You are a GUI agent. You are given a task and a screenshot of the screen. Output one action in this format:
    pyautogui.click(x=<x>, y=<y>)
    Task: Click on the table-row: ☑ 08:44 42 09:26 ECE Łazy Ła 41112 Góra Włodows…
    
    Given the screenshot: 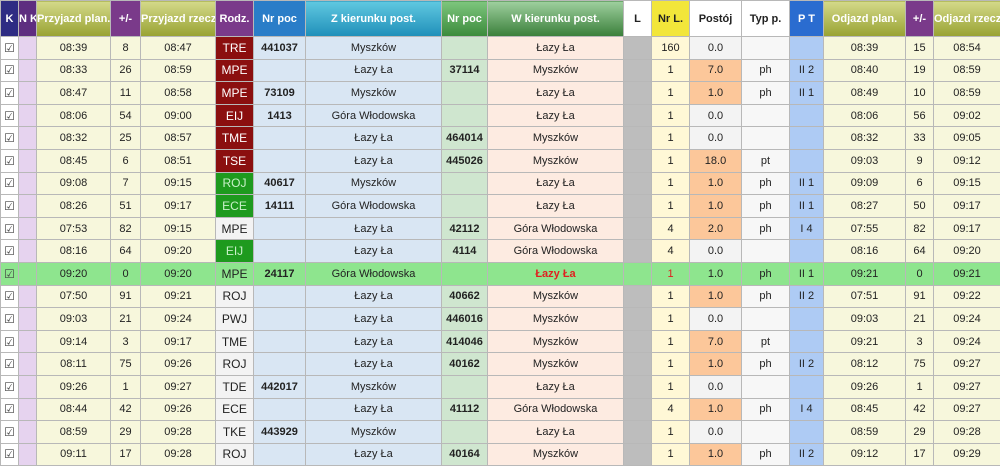 What is the action you would take?
    pyautogui.click(x=500, y=409)
    